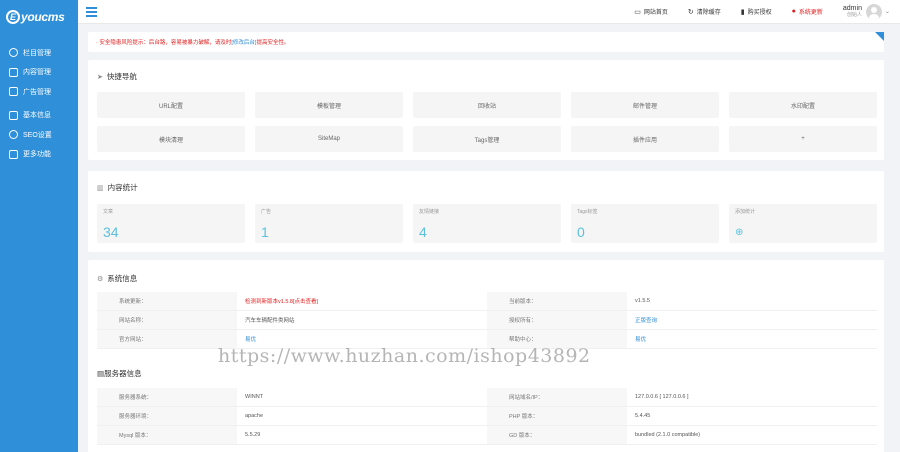  Describe the element at coordinates (404, 356) in the screenshot. I see `watermark: https://www.huzhan.com/ishop43892` at that location.